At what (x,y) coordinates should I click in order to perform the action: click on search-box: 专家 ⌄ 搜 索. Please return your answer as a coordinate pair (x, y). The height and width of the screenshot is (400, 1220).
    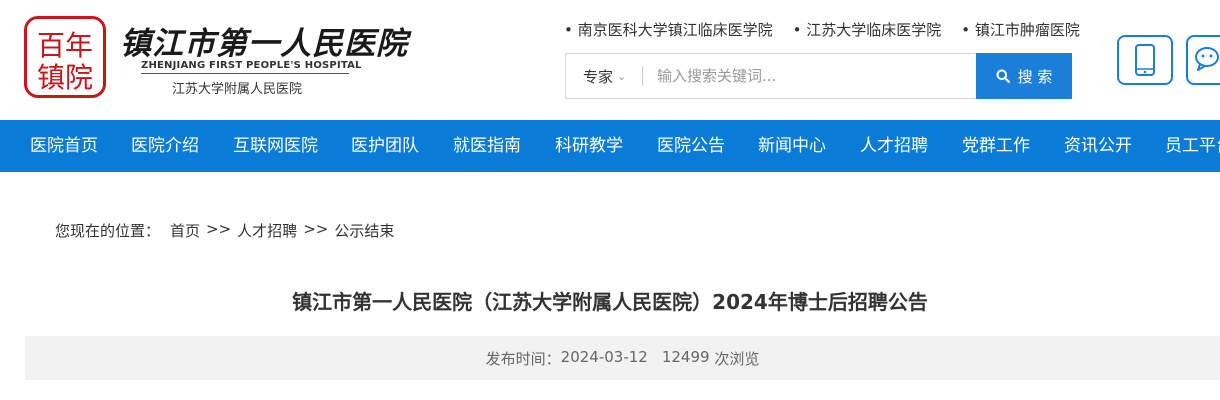
    Looking at the image, I should click on (818, 76).